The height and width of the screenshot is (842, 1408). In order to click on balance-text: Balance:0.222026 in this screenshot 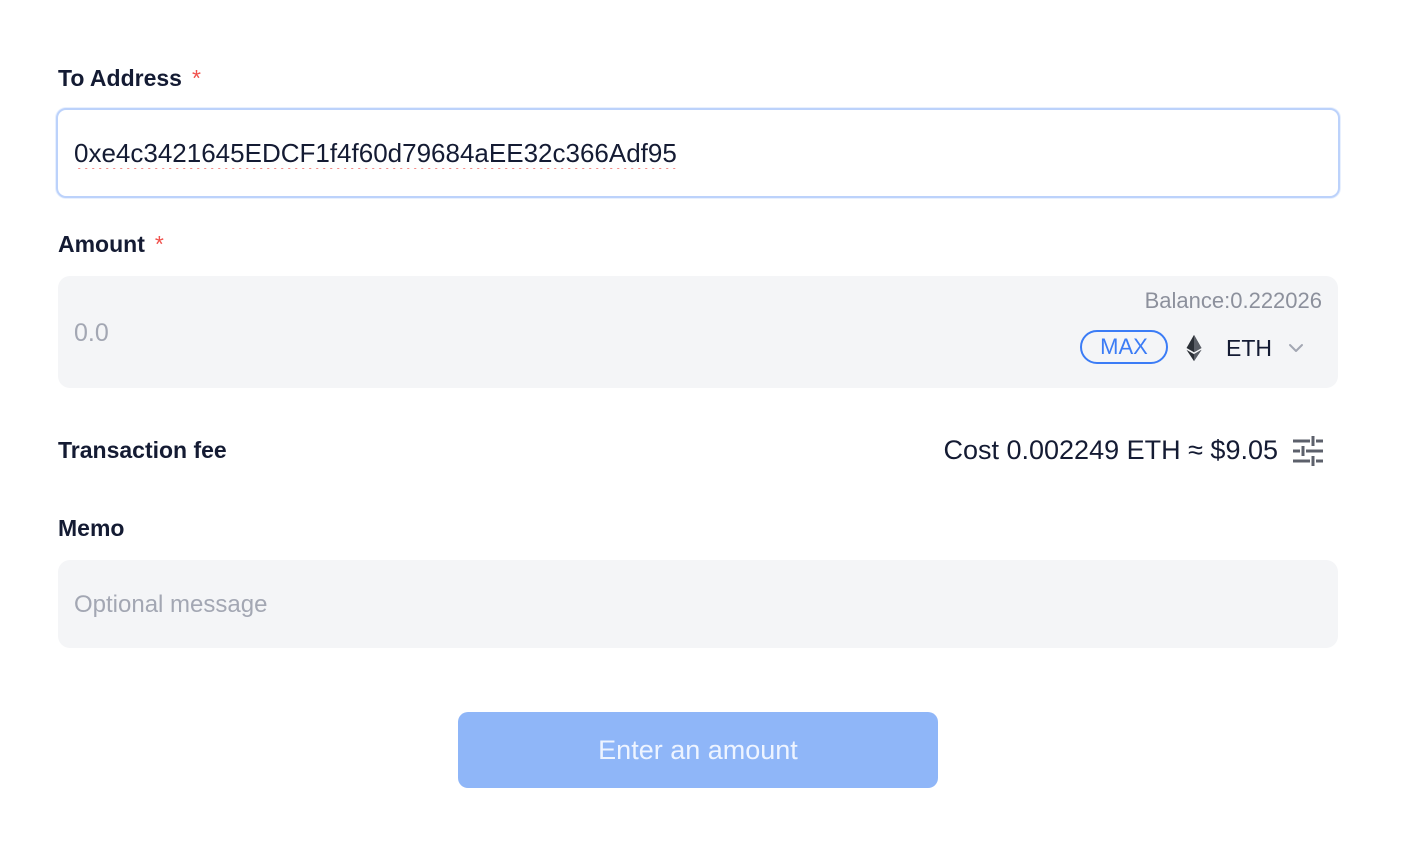, I will do `click(1233, 300)`.